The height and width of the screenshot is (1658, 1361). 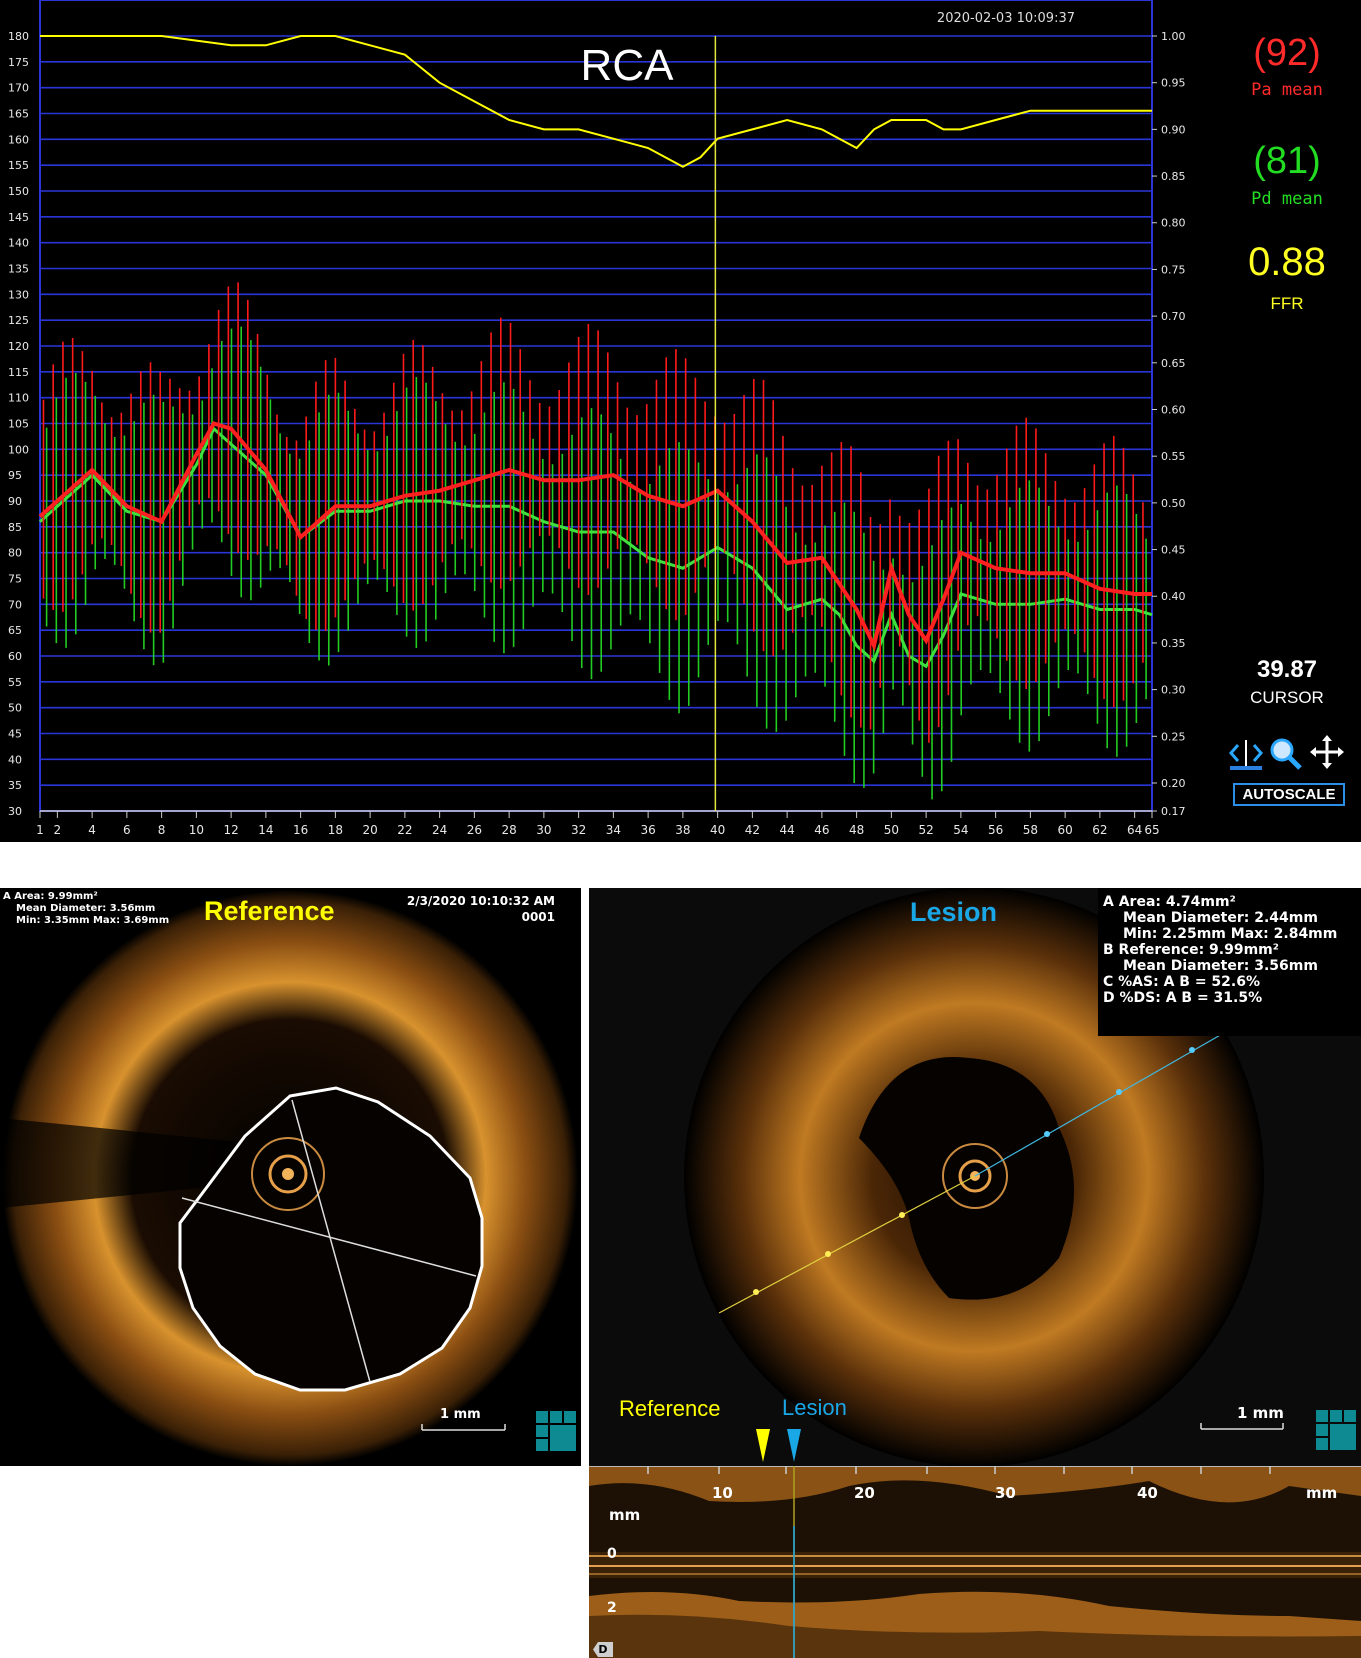 What do you see at coordinates (15, 579) in the screenshot?
I see `y-tick-label: 75` at bounding box center [15, 579].